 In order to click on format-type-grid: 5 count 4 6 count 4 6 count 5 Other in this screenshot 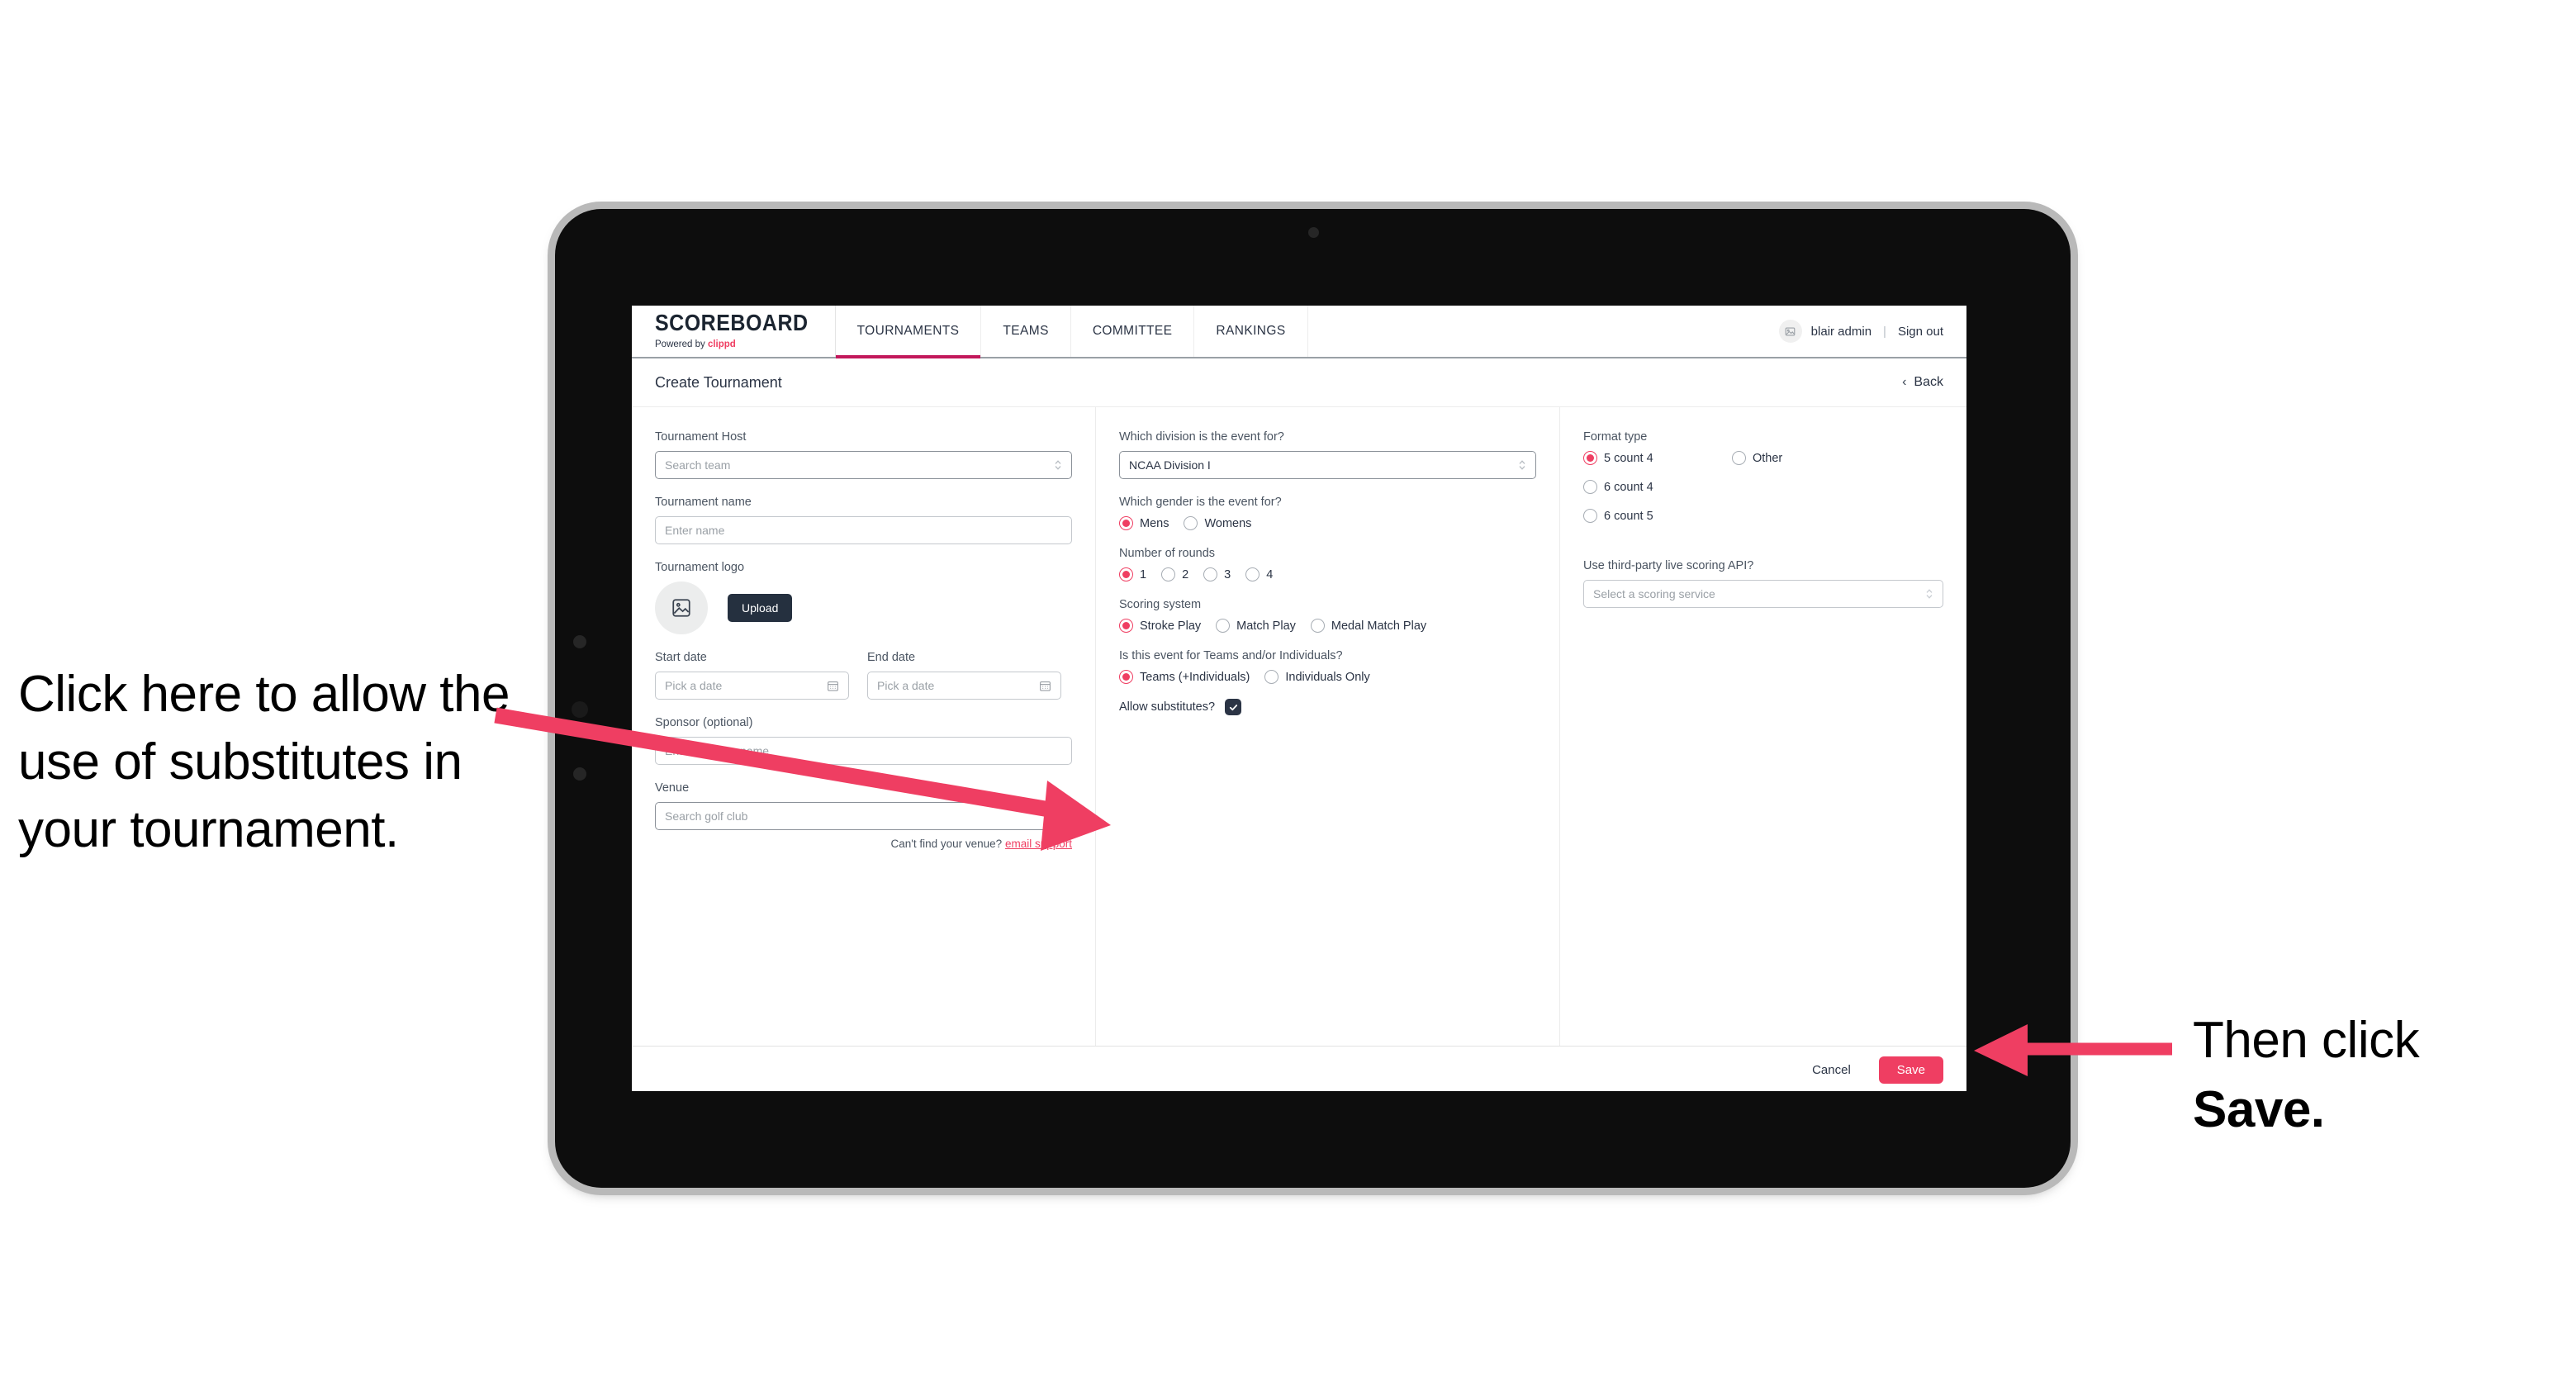, I will do `click(1763, 494)`.